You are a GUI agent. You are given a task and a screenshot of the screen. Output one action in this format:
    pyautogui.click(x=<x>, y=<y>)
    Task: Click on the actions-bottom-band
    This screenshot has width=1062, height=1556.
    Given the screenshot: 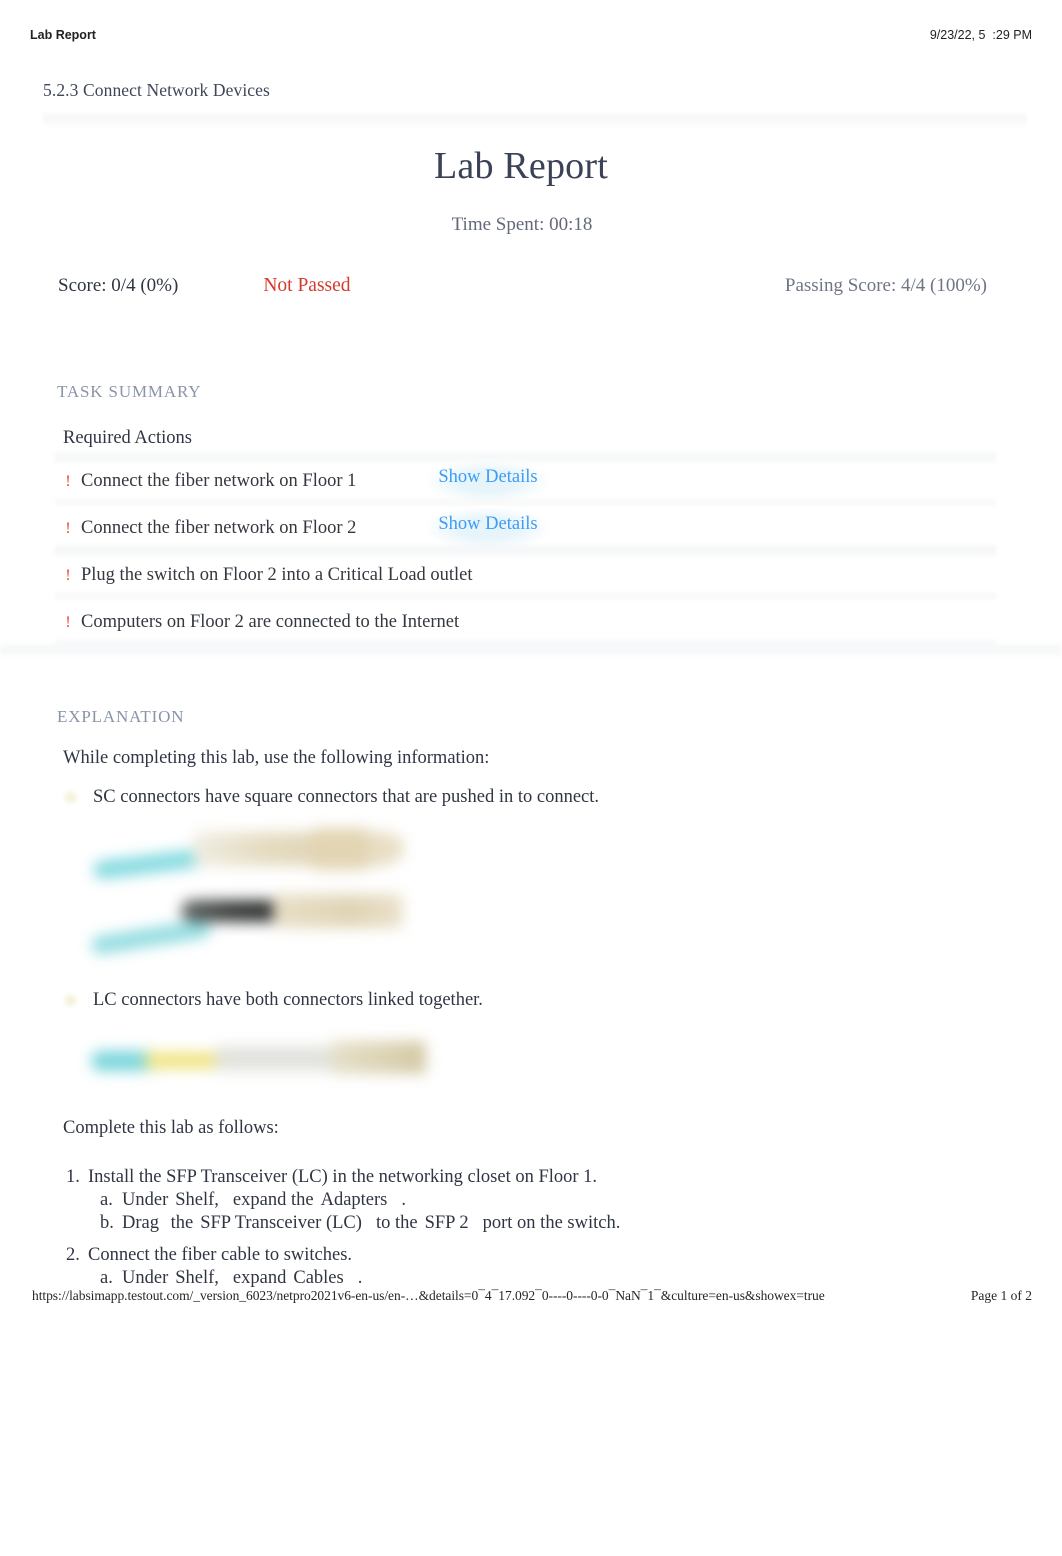 What is the action you would take?
    pyautogui.click(x=531, y=649)
    